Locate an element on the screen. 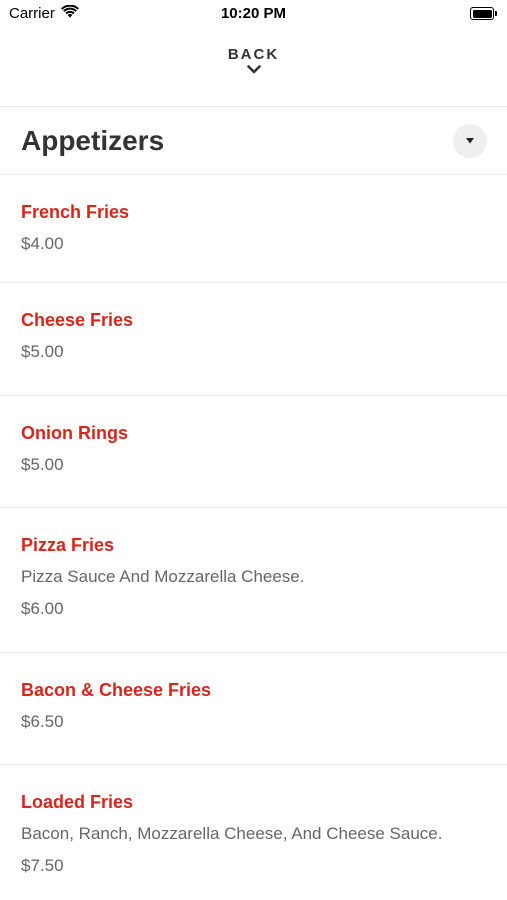 This screenshot has height=900, width=507. chevron-down-icon is located at coordinates (253, 69).